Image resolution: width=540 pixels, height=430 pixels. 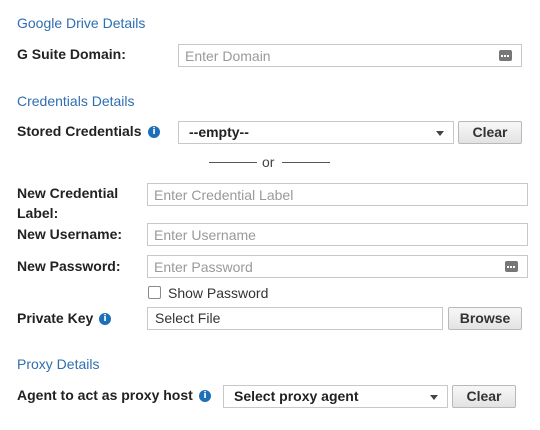 I want to click on new-password-input, so click(x=337, y=266).